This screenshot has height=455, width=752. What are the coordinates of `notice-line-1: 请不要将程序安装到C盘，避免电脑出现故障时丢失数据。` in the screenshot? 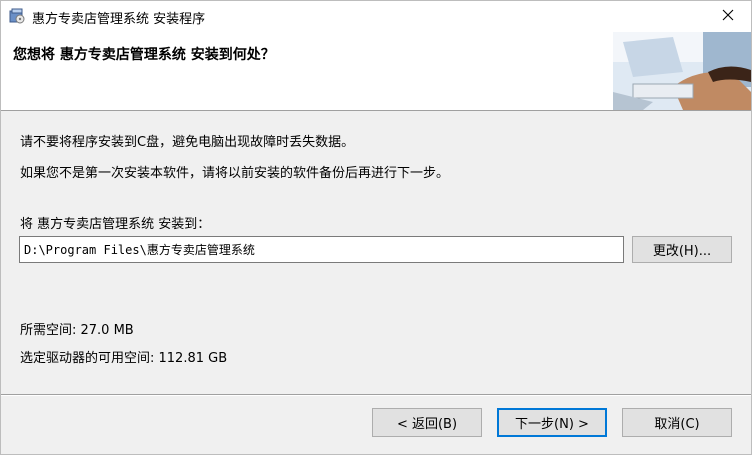 It's located at (187, 142).